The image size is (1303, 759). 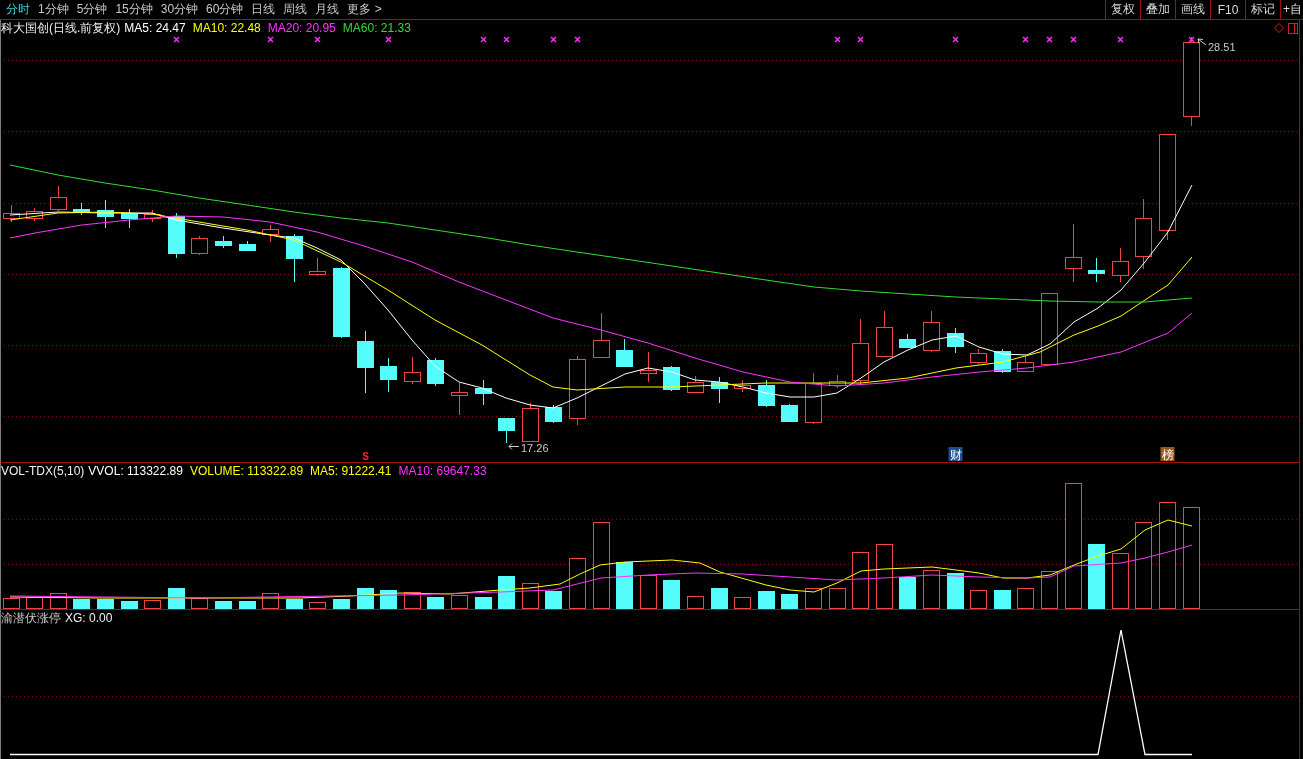 I want to click on indicator-value: XG: 0.00, so click(x=89, y=618).